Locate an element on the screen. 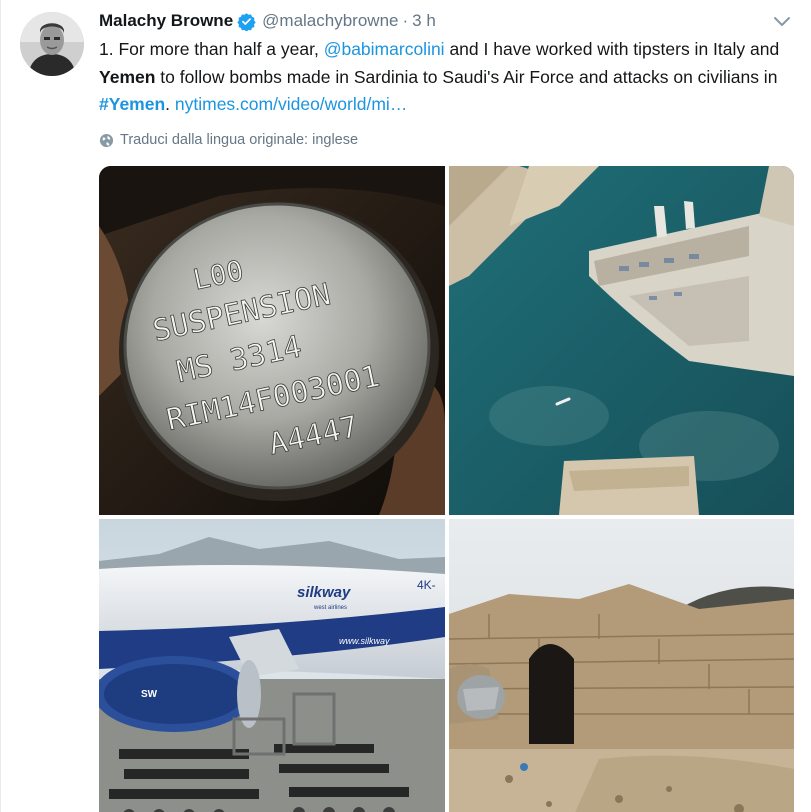 The height and width of the screenshot is (812, 811). bold-keyword: Yemen is located at coordinates (127, 76).